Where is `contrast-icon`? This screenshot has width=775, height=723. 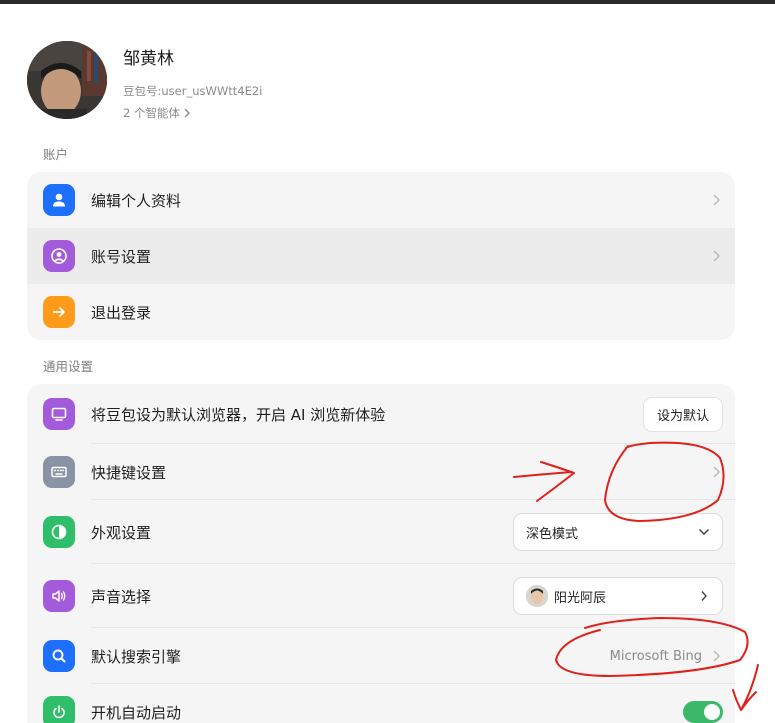 contrast-icon is located at coordinates (59, 532).